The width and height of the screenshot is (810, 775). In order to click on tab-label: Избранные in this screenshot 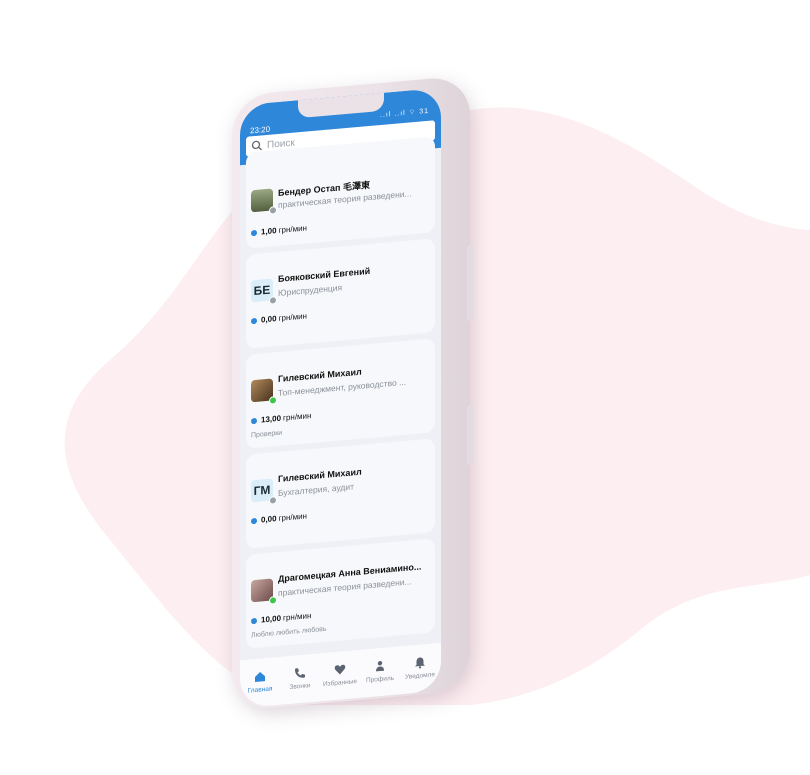, I will do `click(340, 683)`.